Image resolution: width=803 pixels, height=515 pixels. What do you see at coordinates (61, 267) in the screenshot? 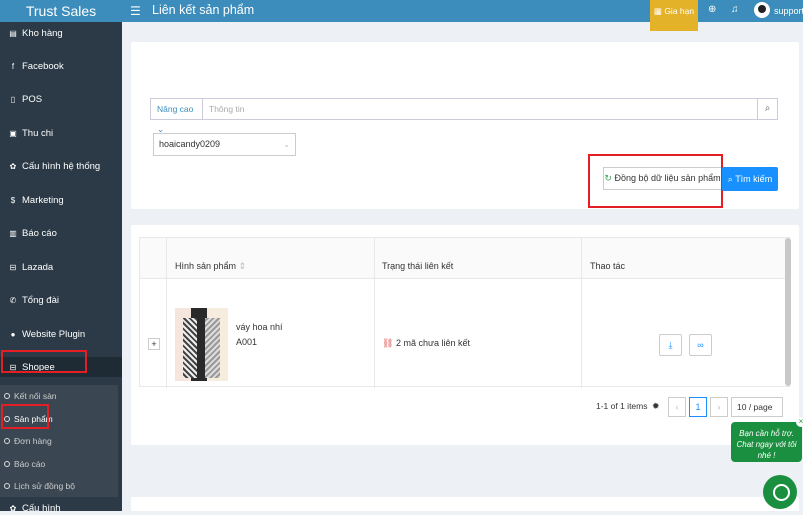
I see `sidebar-item-lazada: ⊟ Lazada` at bounding box center [61, 267].